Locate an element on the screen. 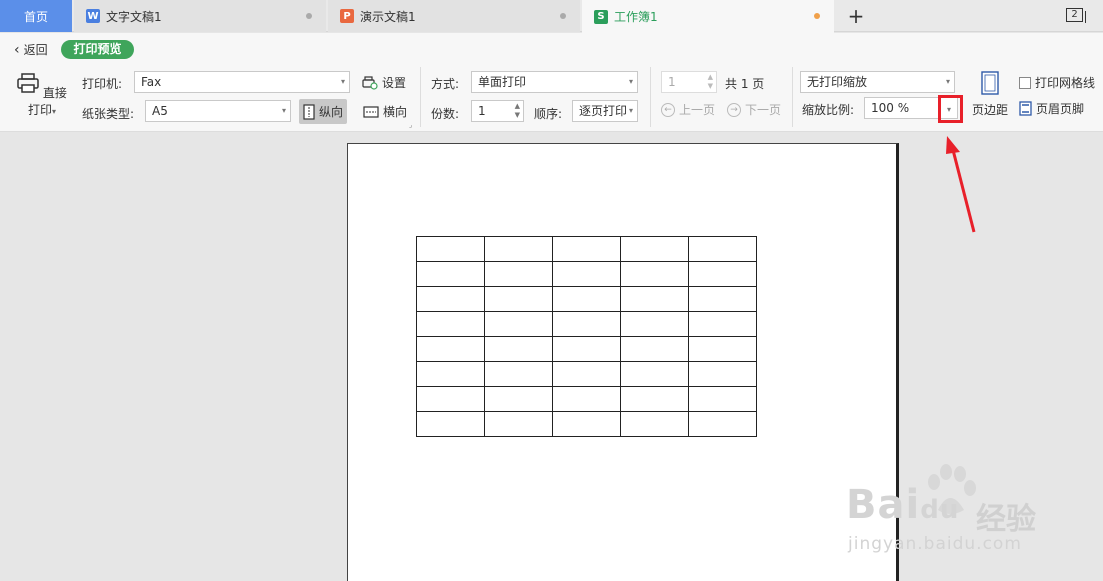 The width and height of the screenshot is (1103, 581). page-margins-button: 页边距 is located at coordinates (990, 94).